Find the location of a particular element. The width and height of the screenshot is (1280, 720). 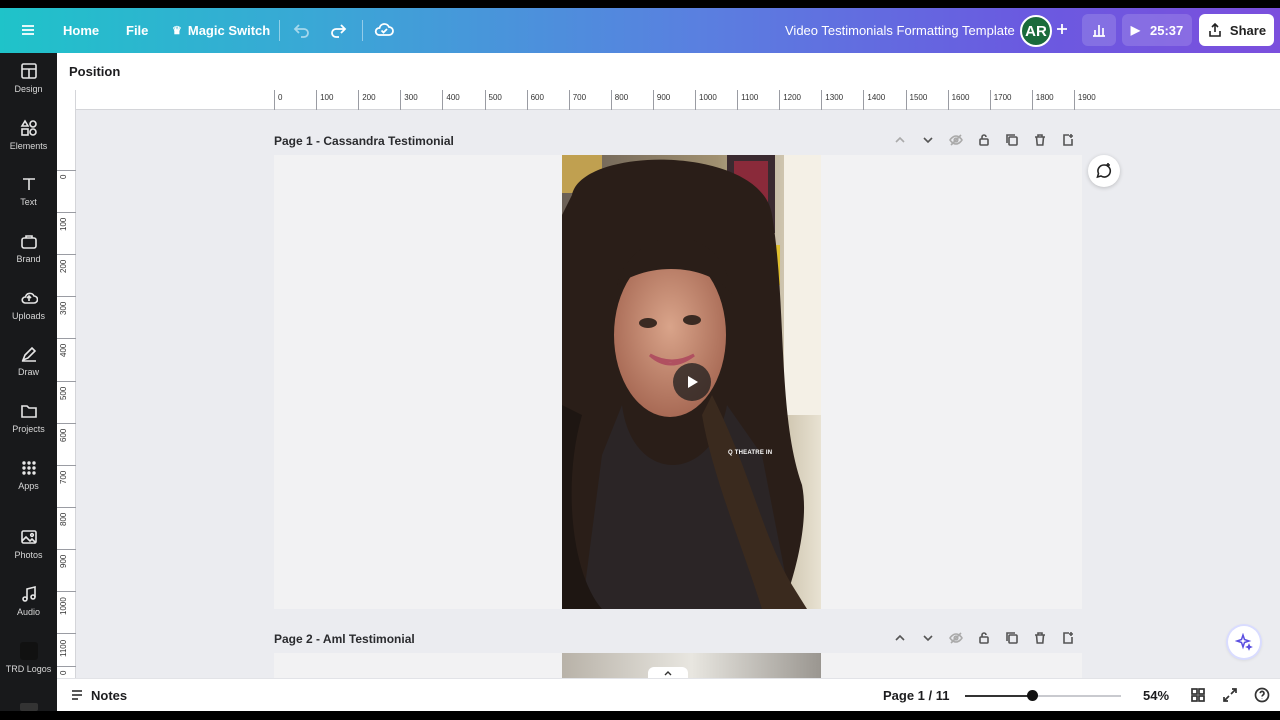

present-button: ▶ 25:37 is located at coordinates (1157, 30).